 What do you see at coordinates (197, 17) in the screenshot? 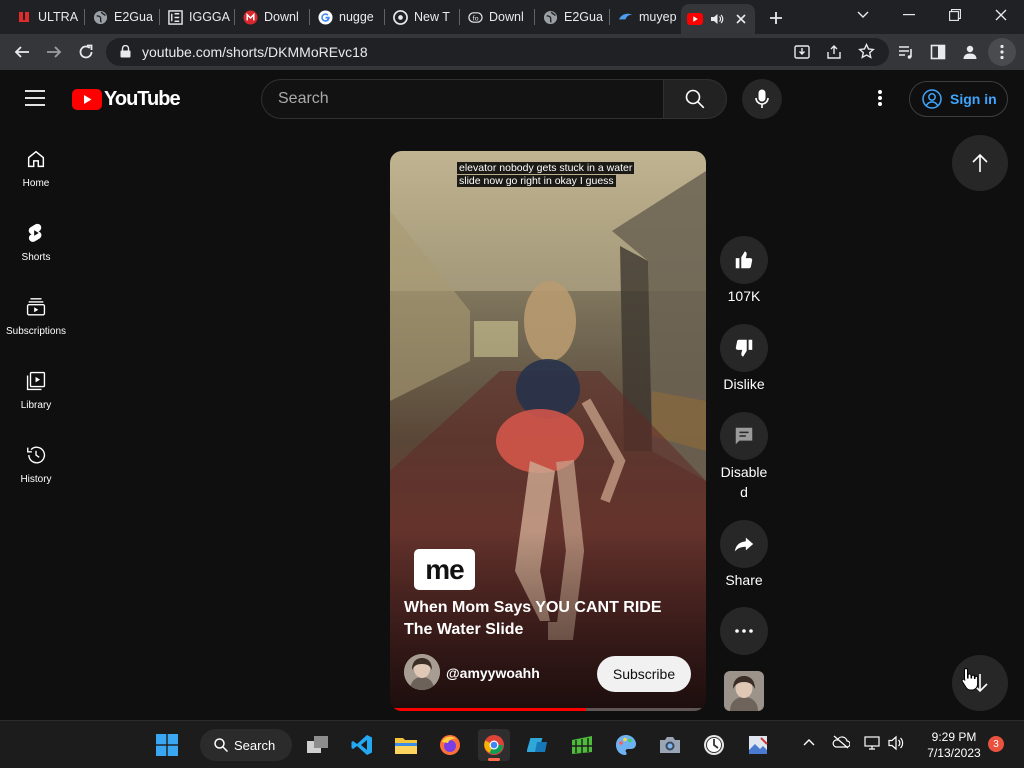
I see `browser-tab: IGGGA` at bounding box center [197, 17].